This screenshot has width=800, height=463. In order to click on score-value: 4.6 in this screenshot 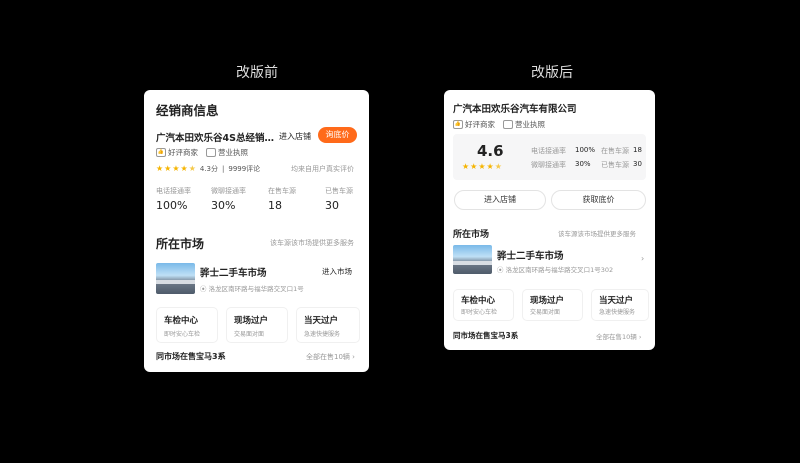, I will do `click(490, 151)`.